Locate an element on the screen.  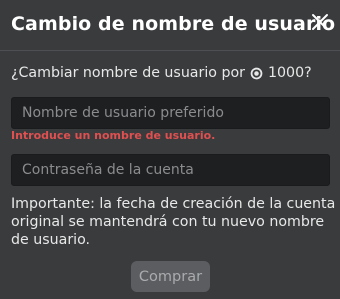
username-error: Introduce un nombre de usuario. is located at coordinates (113, 135).